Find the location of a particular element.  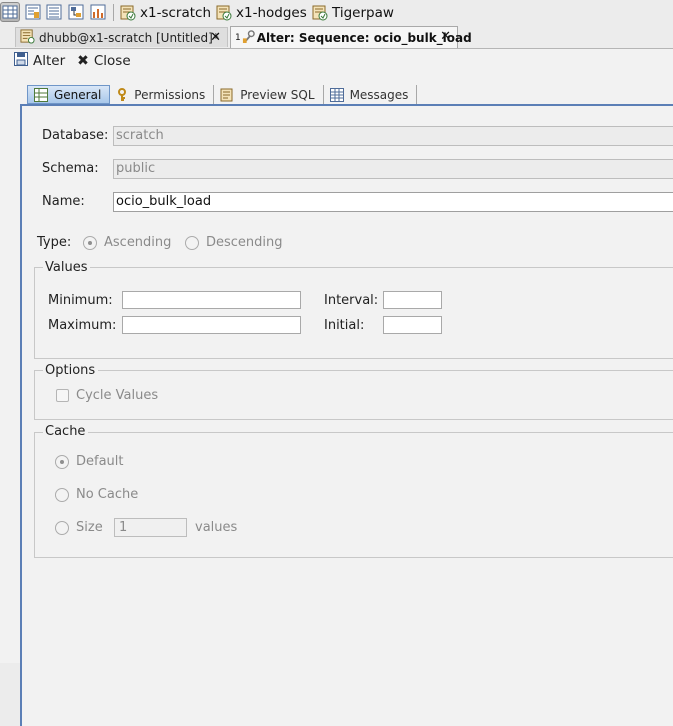

general-icon is located at coordinates (41, 94).